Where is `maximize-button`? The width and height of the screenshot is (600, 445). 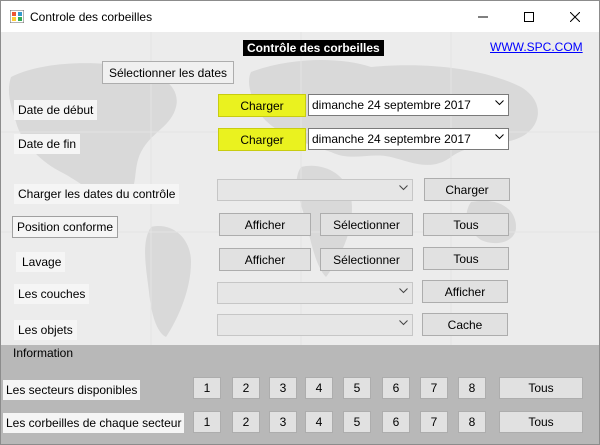
maximize-button is located at coordinates (529, 16).